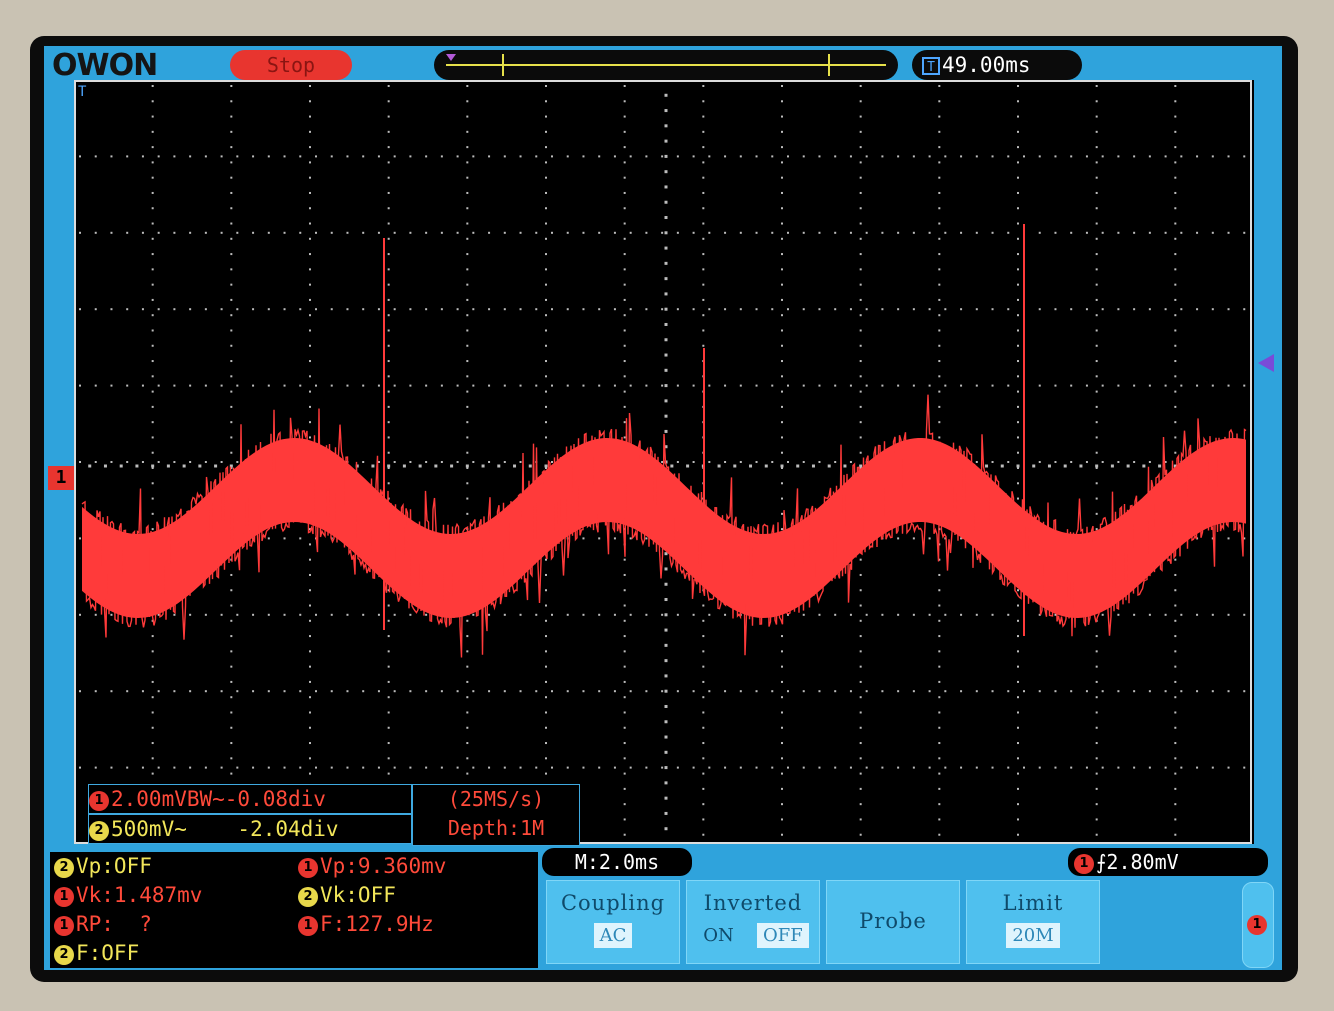 The width and height of the screenshot is (1334, 1011). Describe the element at coordinates (114, 866) in the screenshot. I see `measurement-text: Vp:OFF` at that location.